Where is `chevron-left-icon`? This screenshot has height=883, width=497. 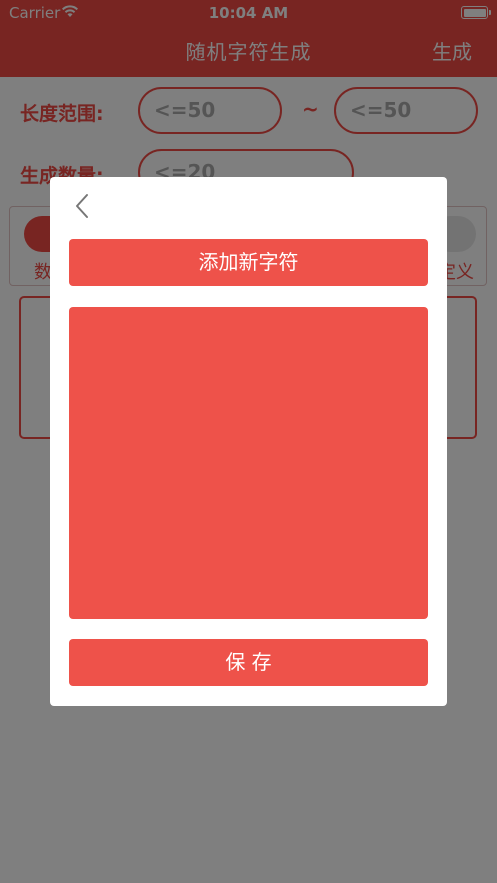 chevron-left-icon is located at coordinates (82, 208).